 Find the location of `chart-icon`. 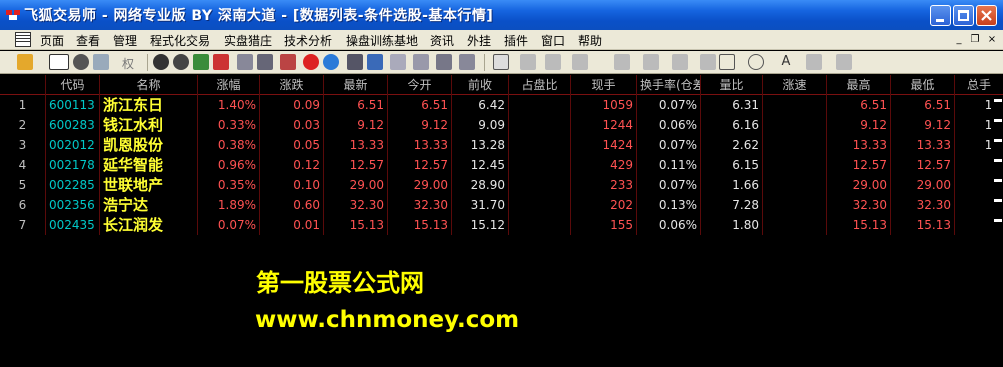

chart-icon is located at coordinates (221, 62).